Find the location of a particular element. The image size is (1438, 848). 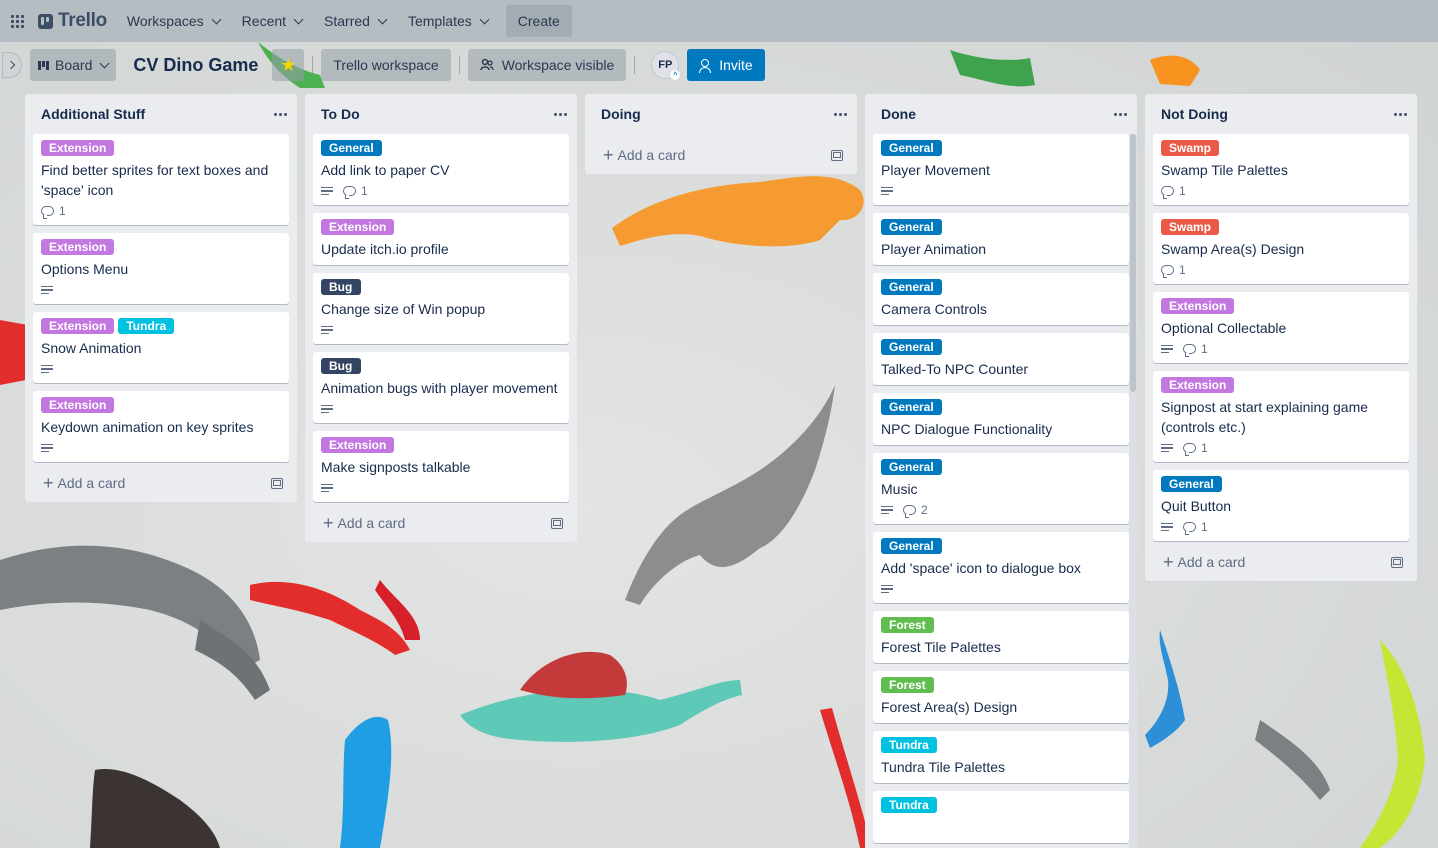

card: General Camera Controls is located at coordinates (1001, 299).